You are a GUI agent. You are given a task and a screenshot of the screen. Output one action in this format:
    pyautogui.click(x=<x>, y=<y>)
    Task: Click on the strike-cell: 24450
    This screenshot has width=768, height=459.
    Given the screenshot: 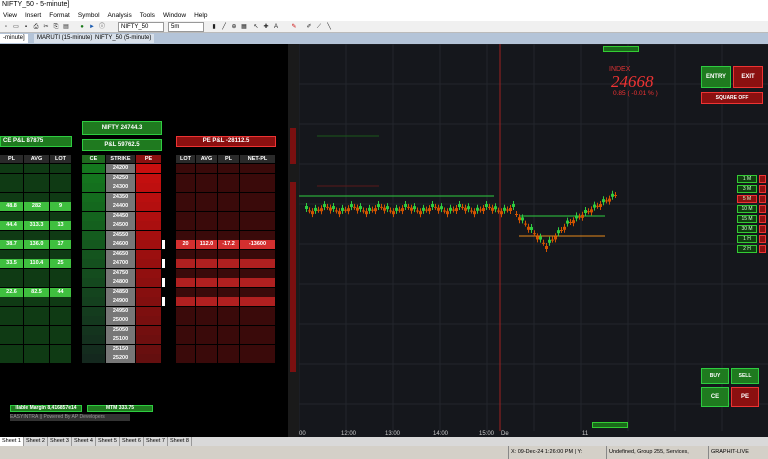 What is the action you would take?
    pyautogui.click(x=120, y=216)
    